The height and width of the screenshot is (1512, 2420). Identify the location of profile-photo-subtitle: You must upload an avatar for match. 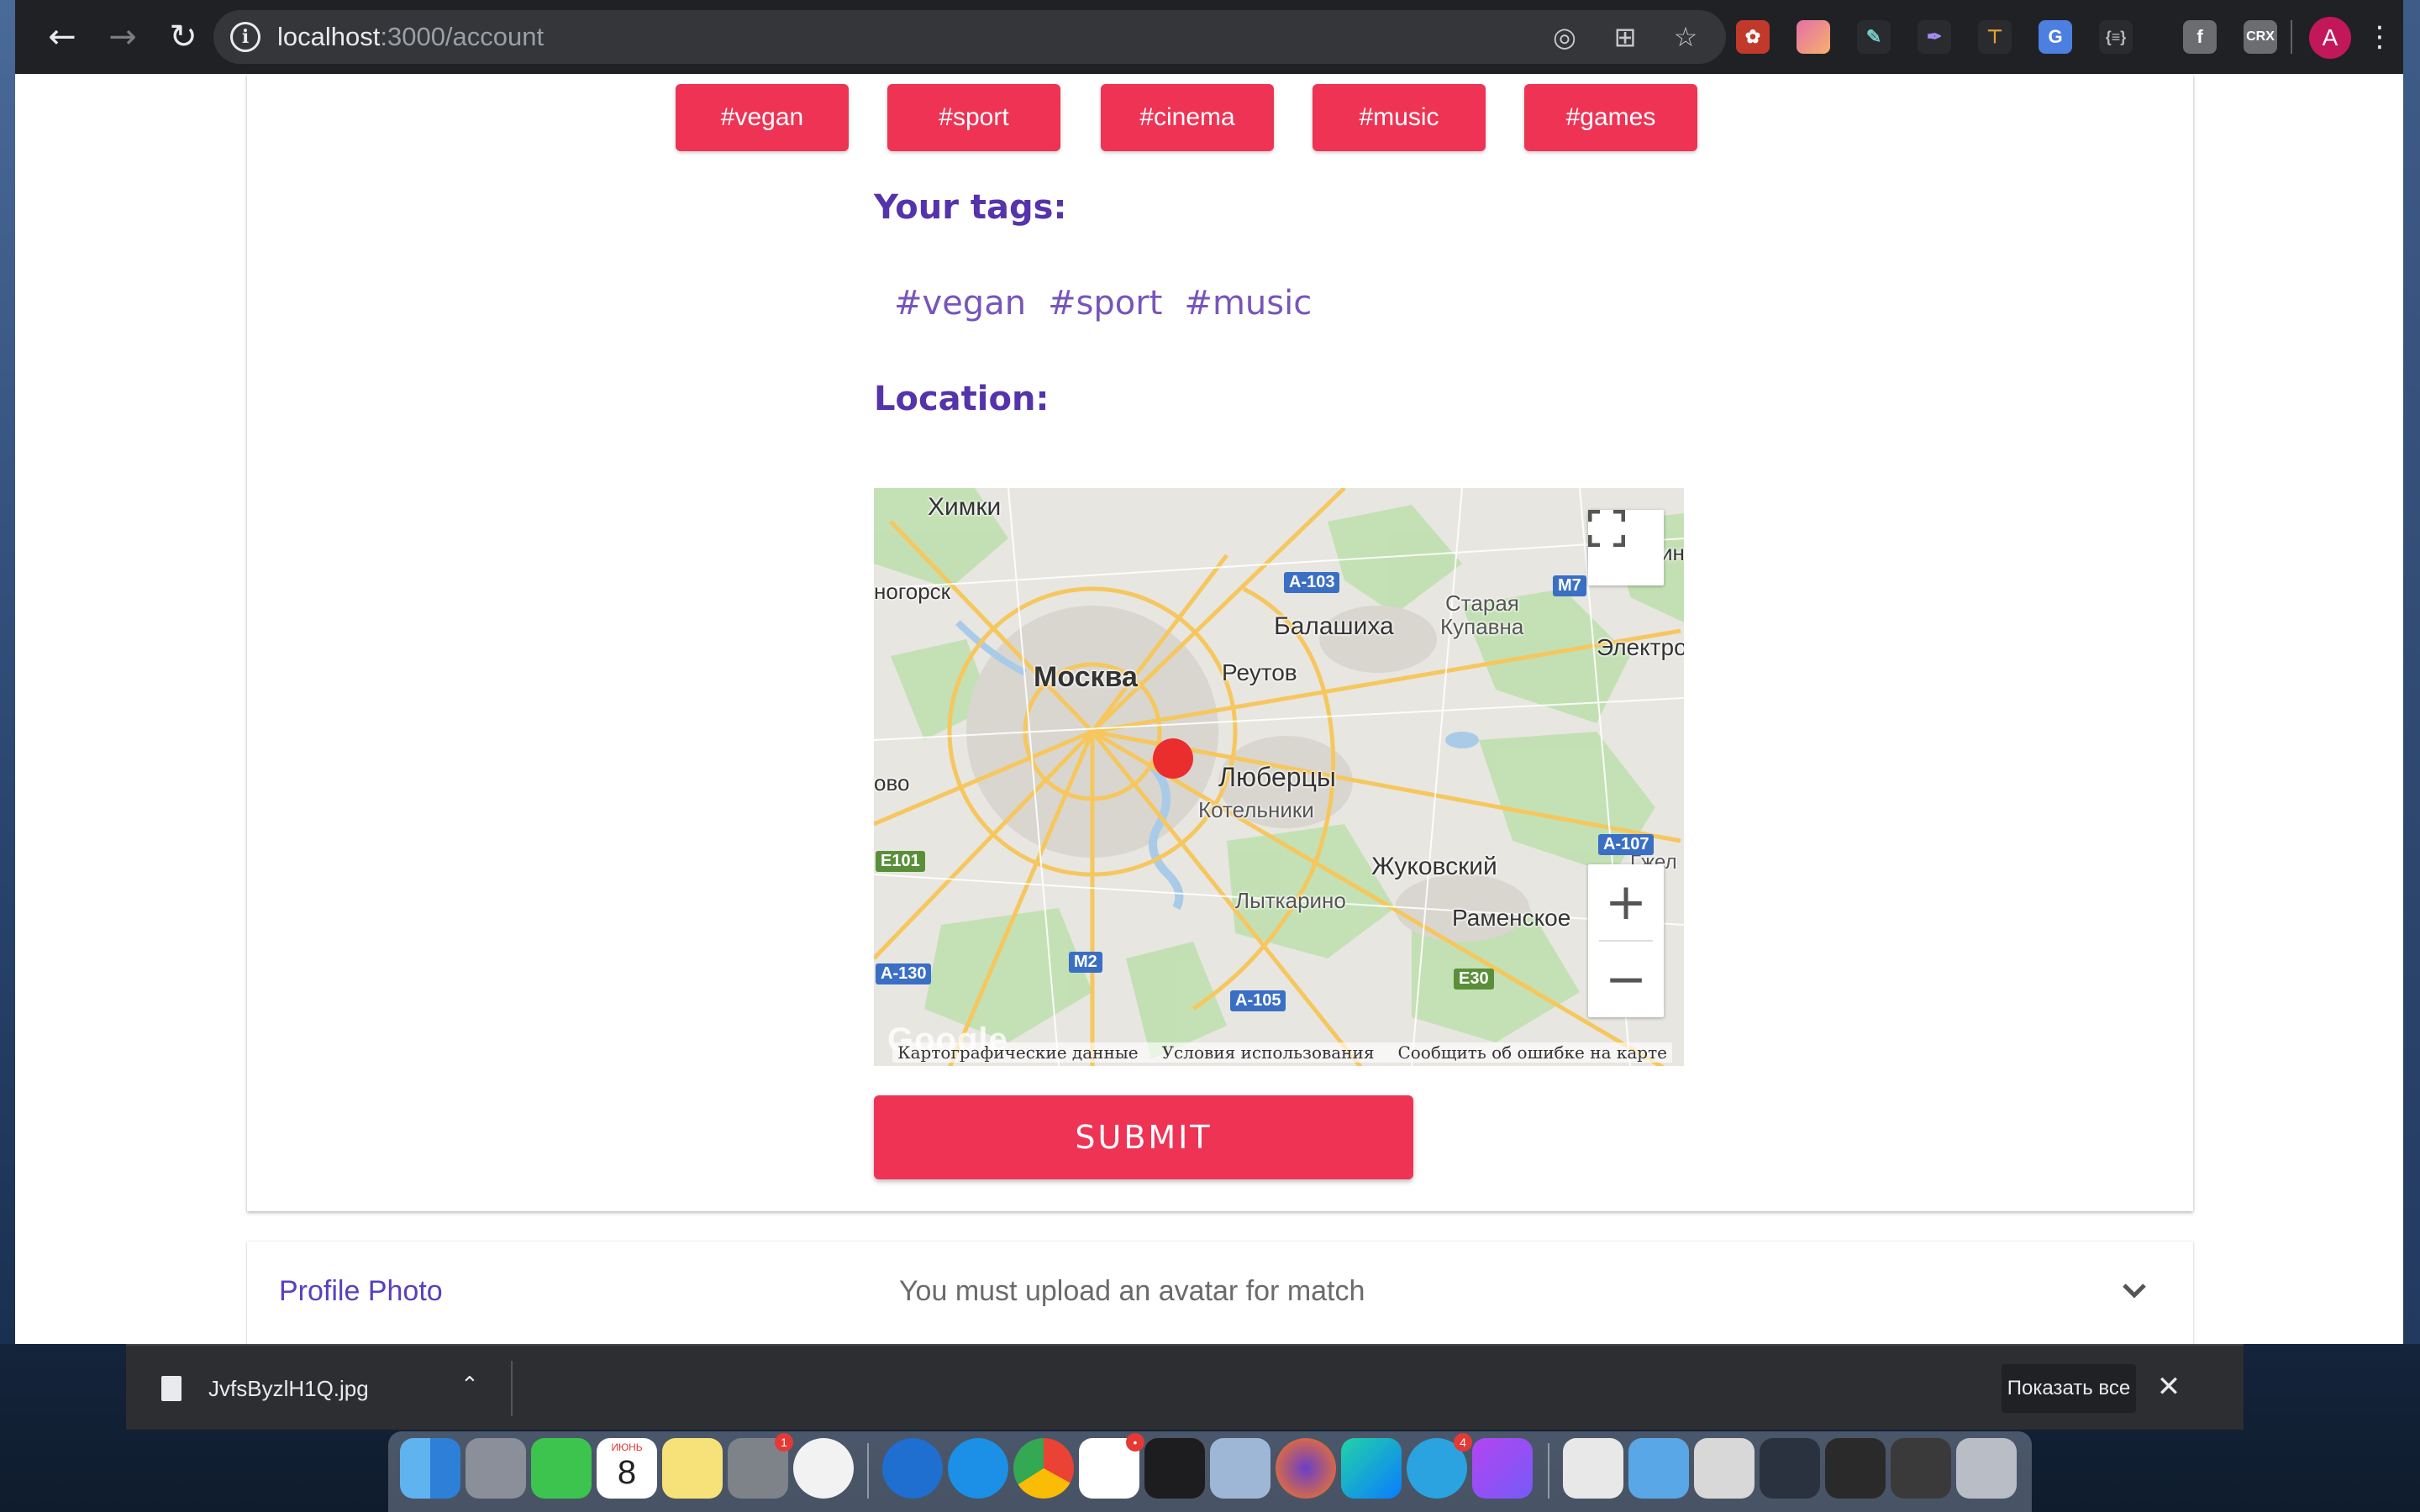
(1132, 1291).